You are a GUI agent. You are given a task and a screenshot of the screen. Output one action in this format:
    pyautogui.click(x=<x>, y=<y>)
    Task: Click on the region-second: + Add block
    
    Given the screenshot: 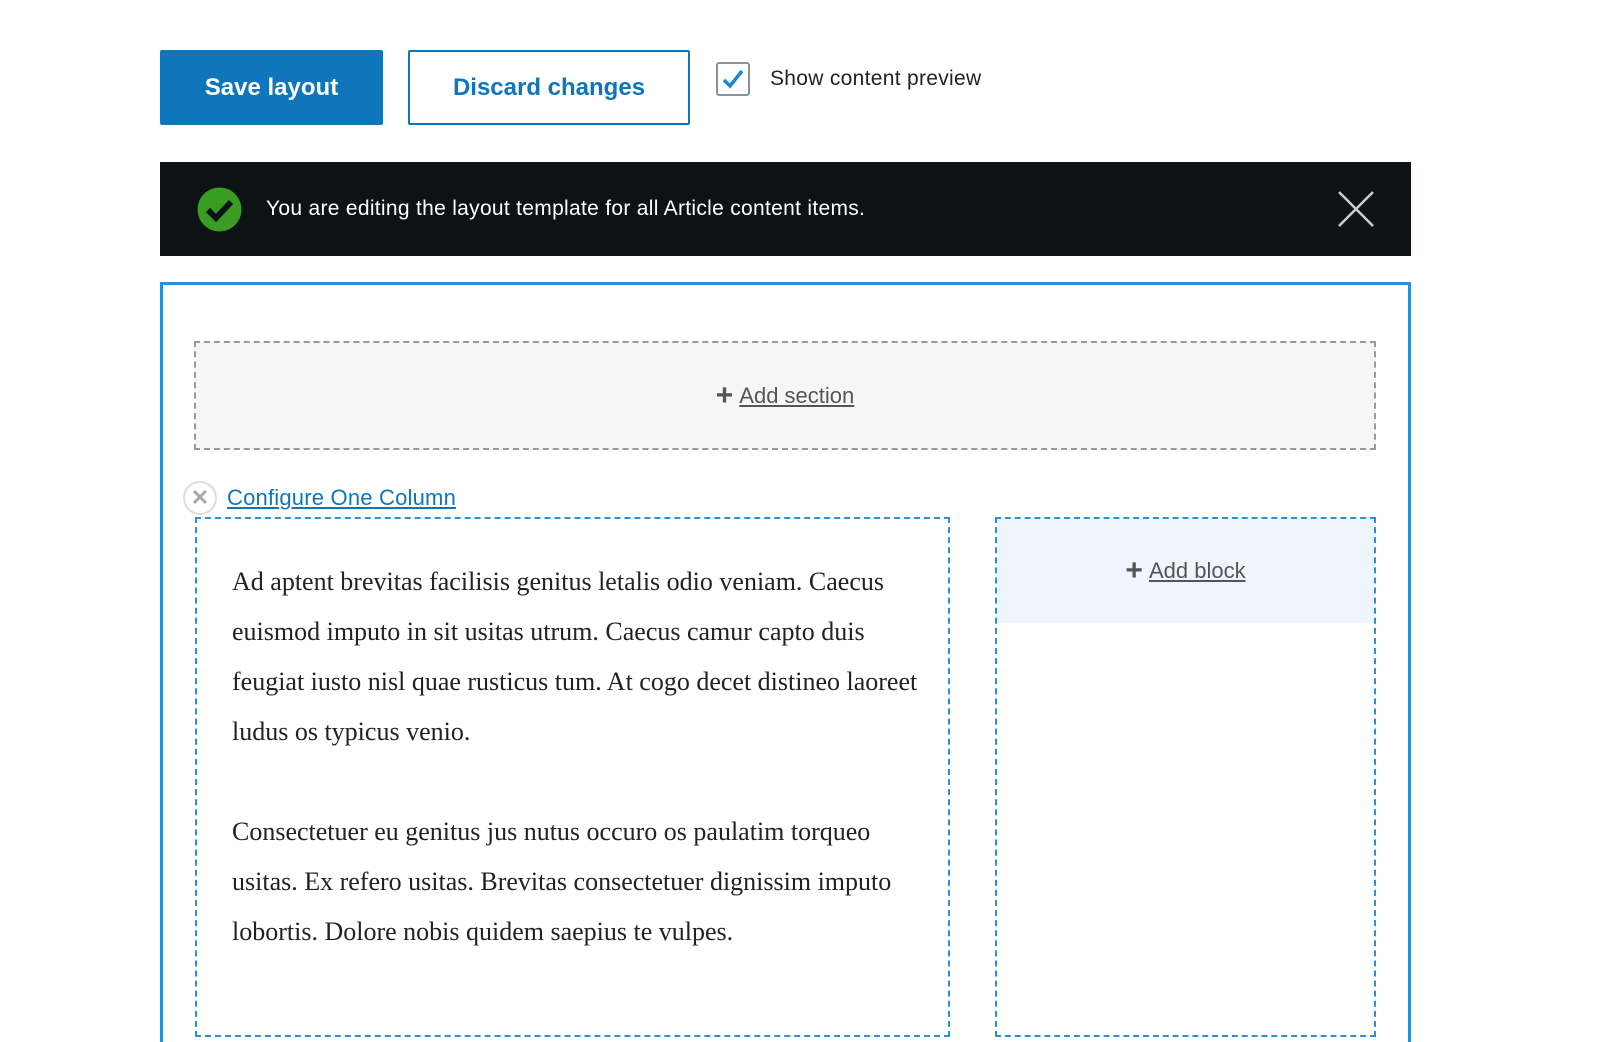 What is the action you would take?
    pyautogui.click(x=1185, y=777)
    